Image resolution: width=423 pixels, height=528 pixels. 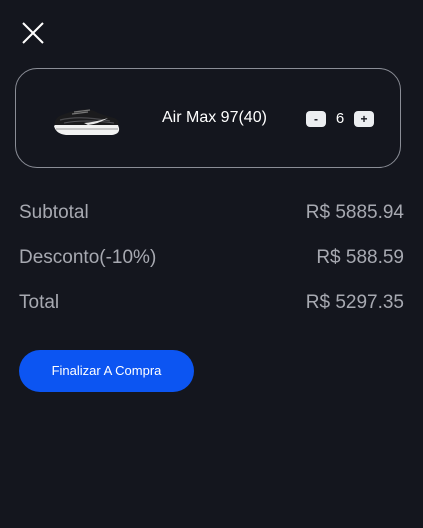 What do you see at coordinates (354, 212) in the screenshot?
I see `subtotal-value: R$ 5885.94` at bounding box center [354, 212].